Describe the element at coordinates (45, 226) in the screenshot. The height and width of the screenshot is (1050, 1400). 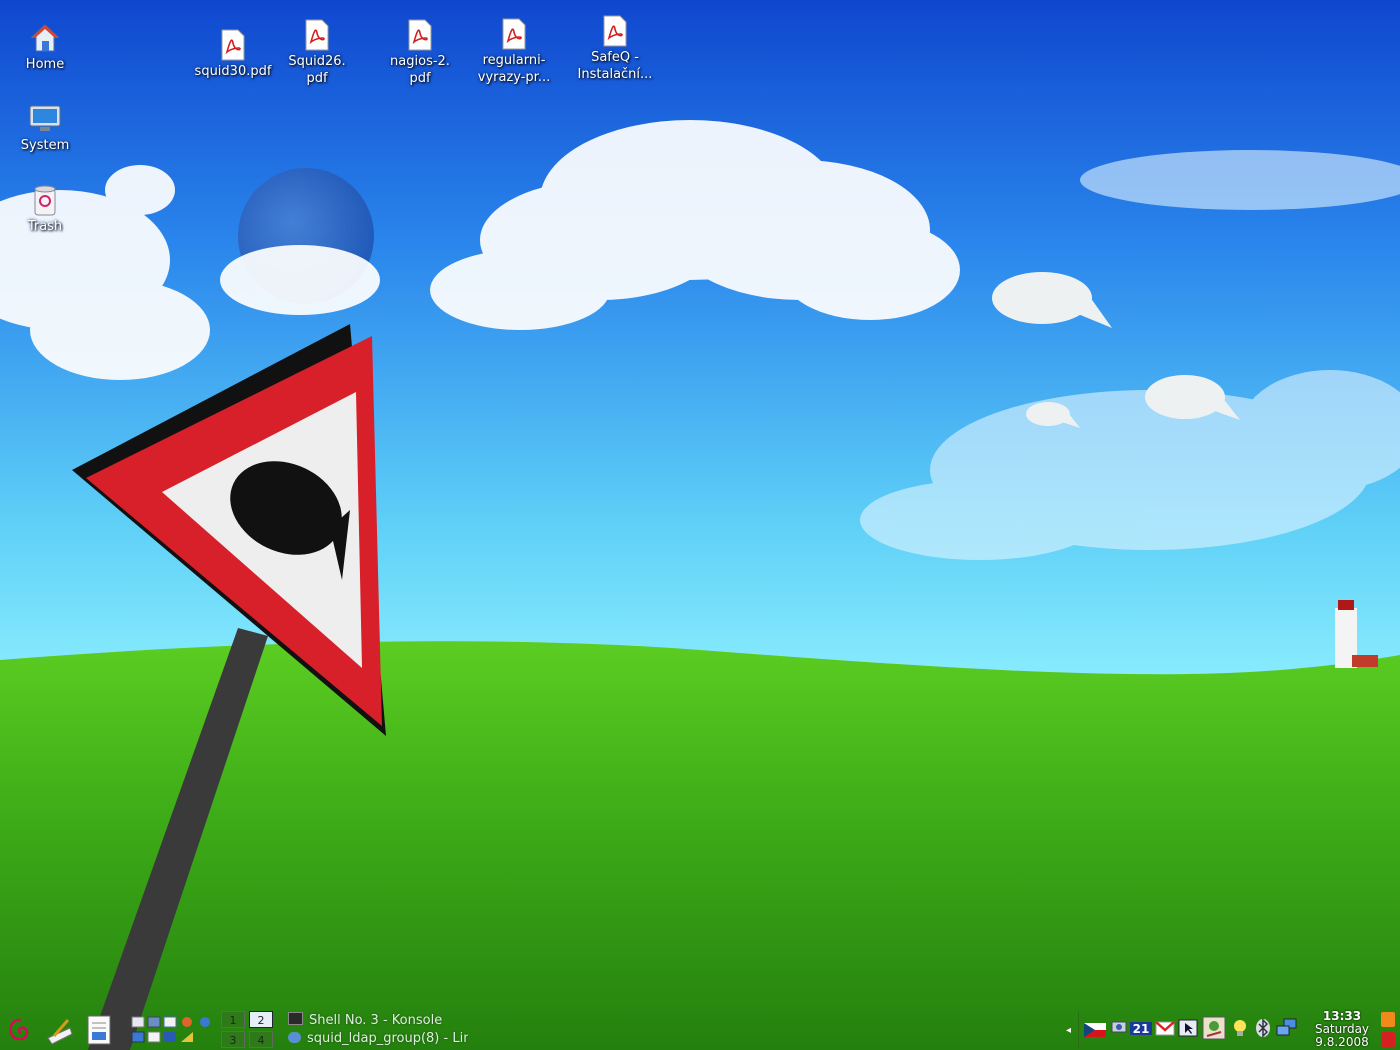
I see `desktop-icon-label: Trash` at that location.